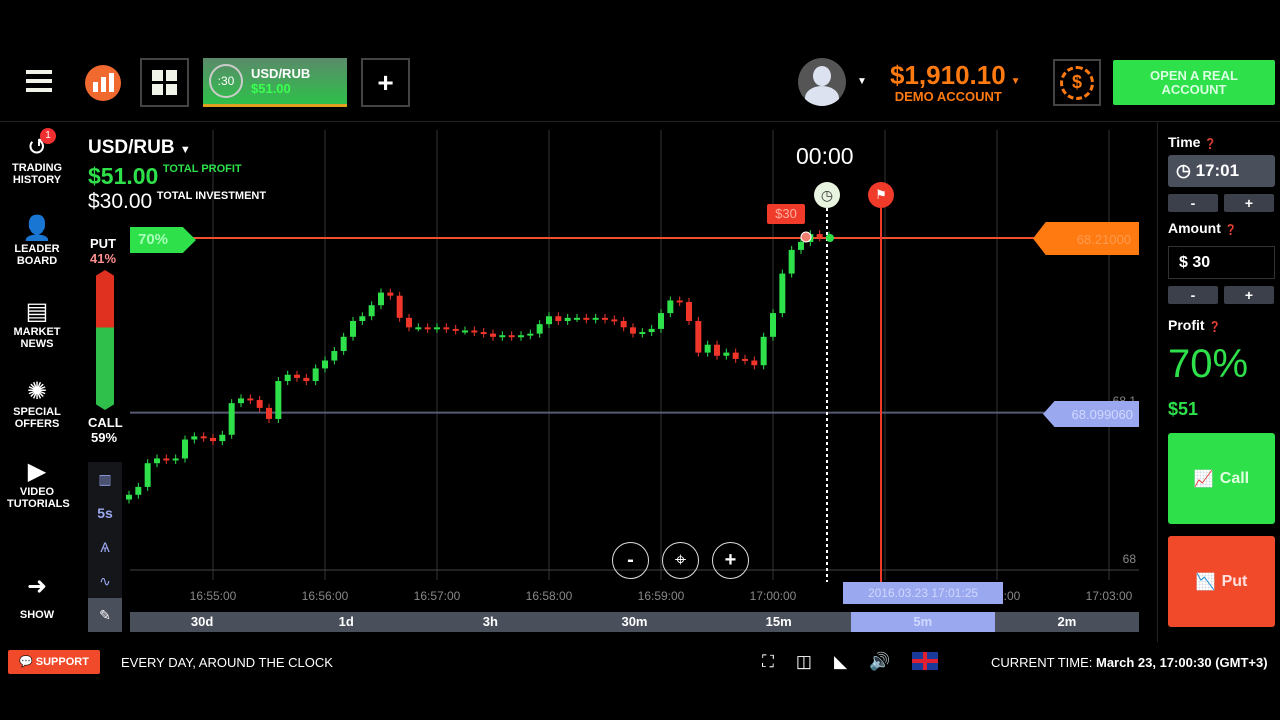 This screenshot has width=1280, height=720. I want to click on timeframe-3h: 3h, so click(490, 622).